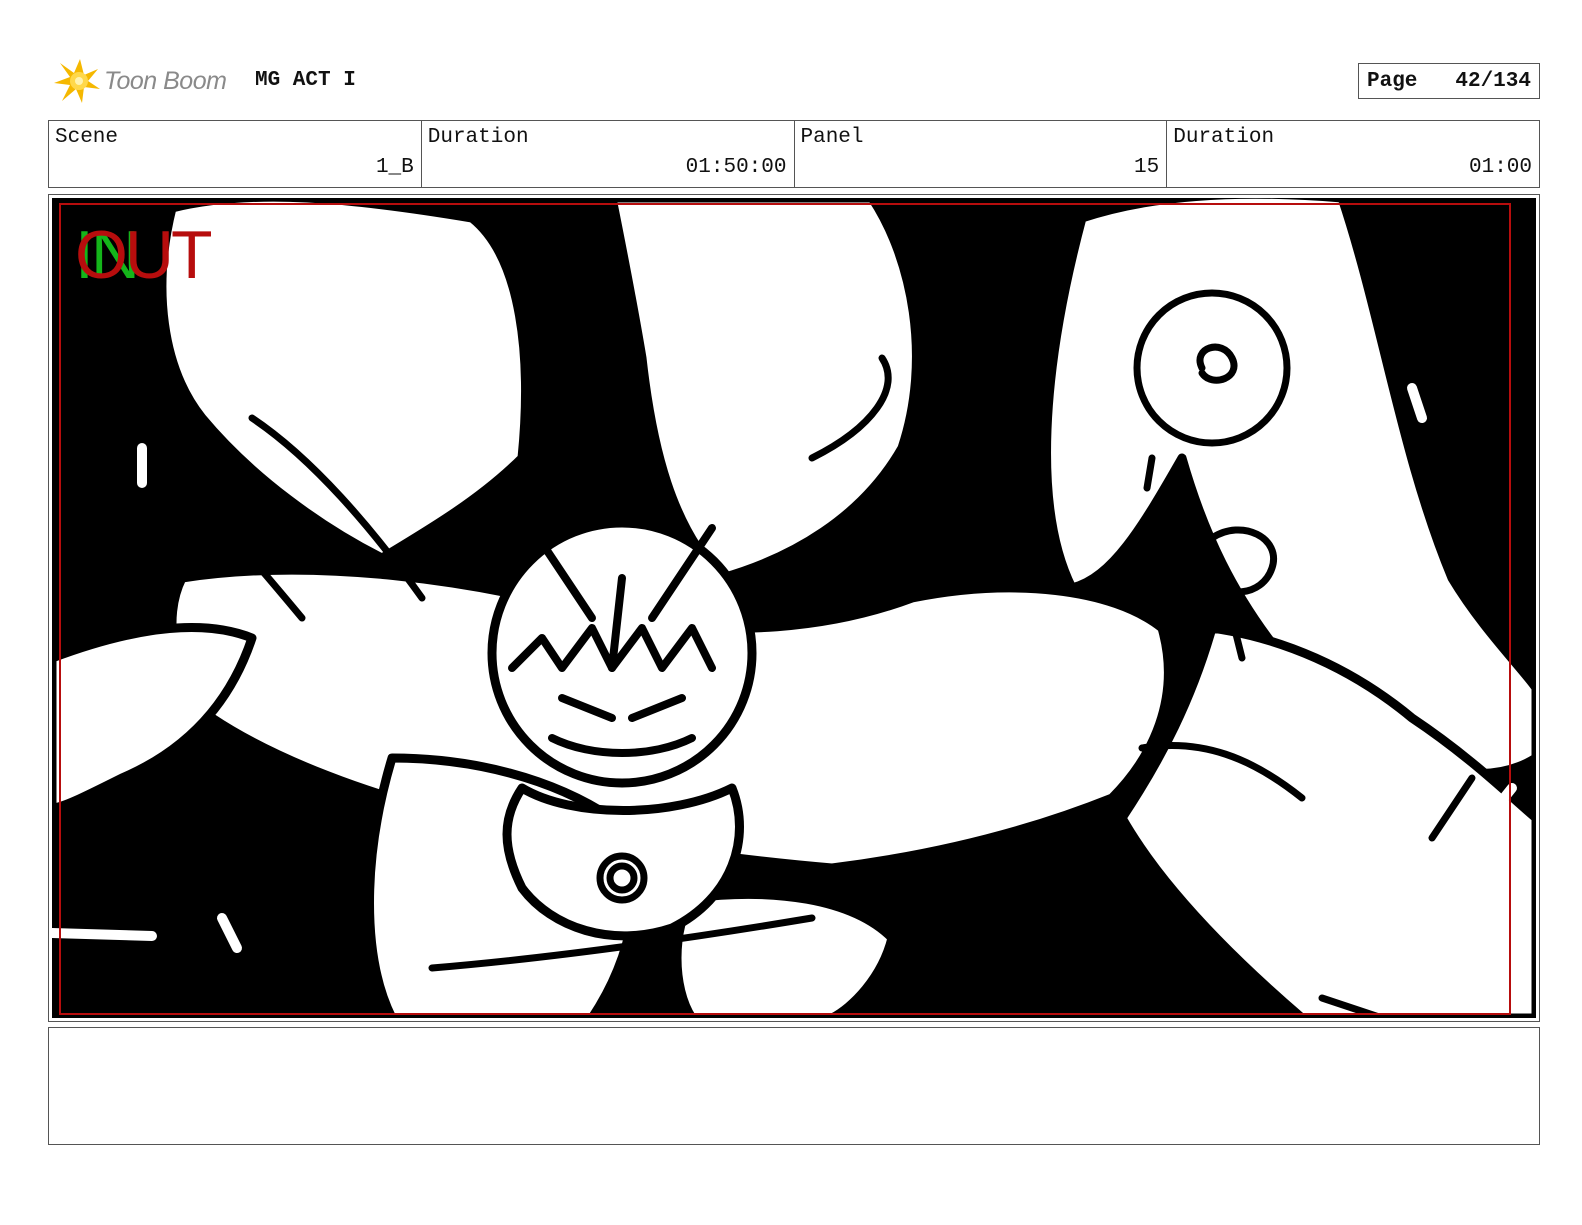 Image resolution: width=1582 pixels, height=1225 pixels. I want to click on project-title: MG ACT I, so click(305, 80).